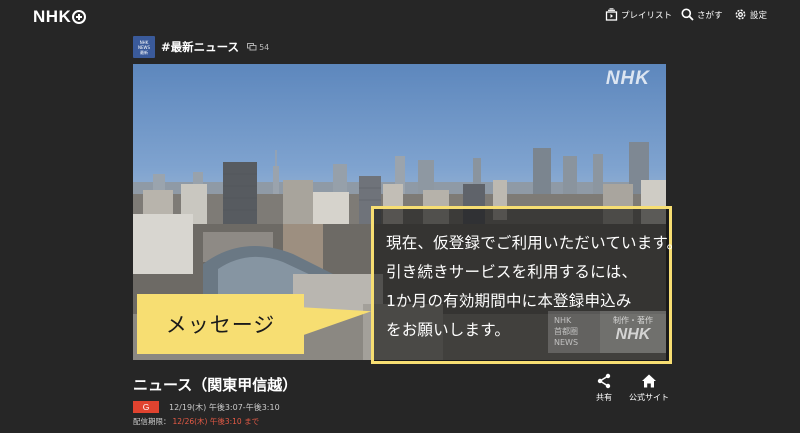 This screenshot has width=800, height=433. What do you see at coordinates (566, 342) in the screenshot?
I see `news-corner-logo-line: NEWS` at bounding box center [566, 342].